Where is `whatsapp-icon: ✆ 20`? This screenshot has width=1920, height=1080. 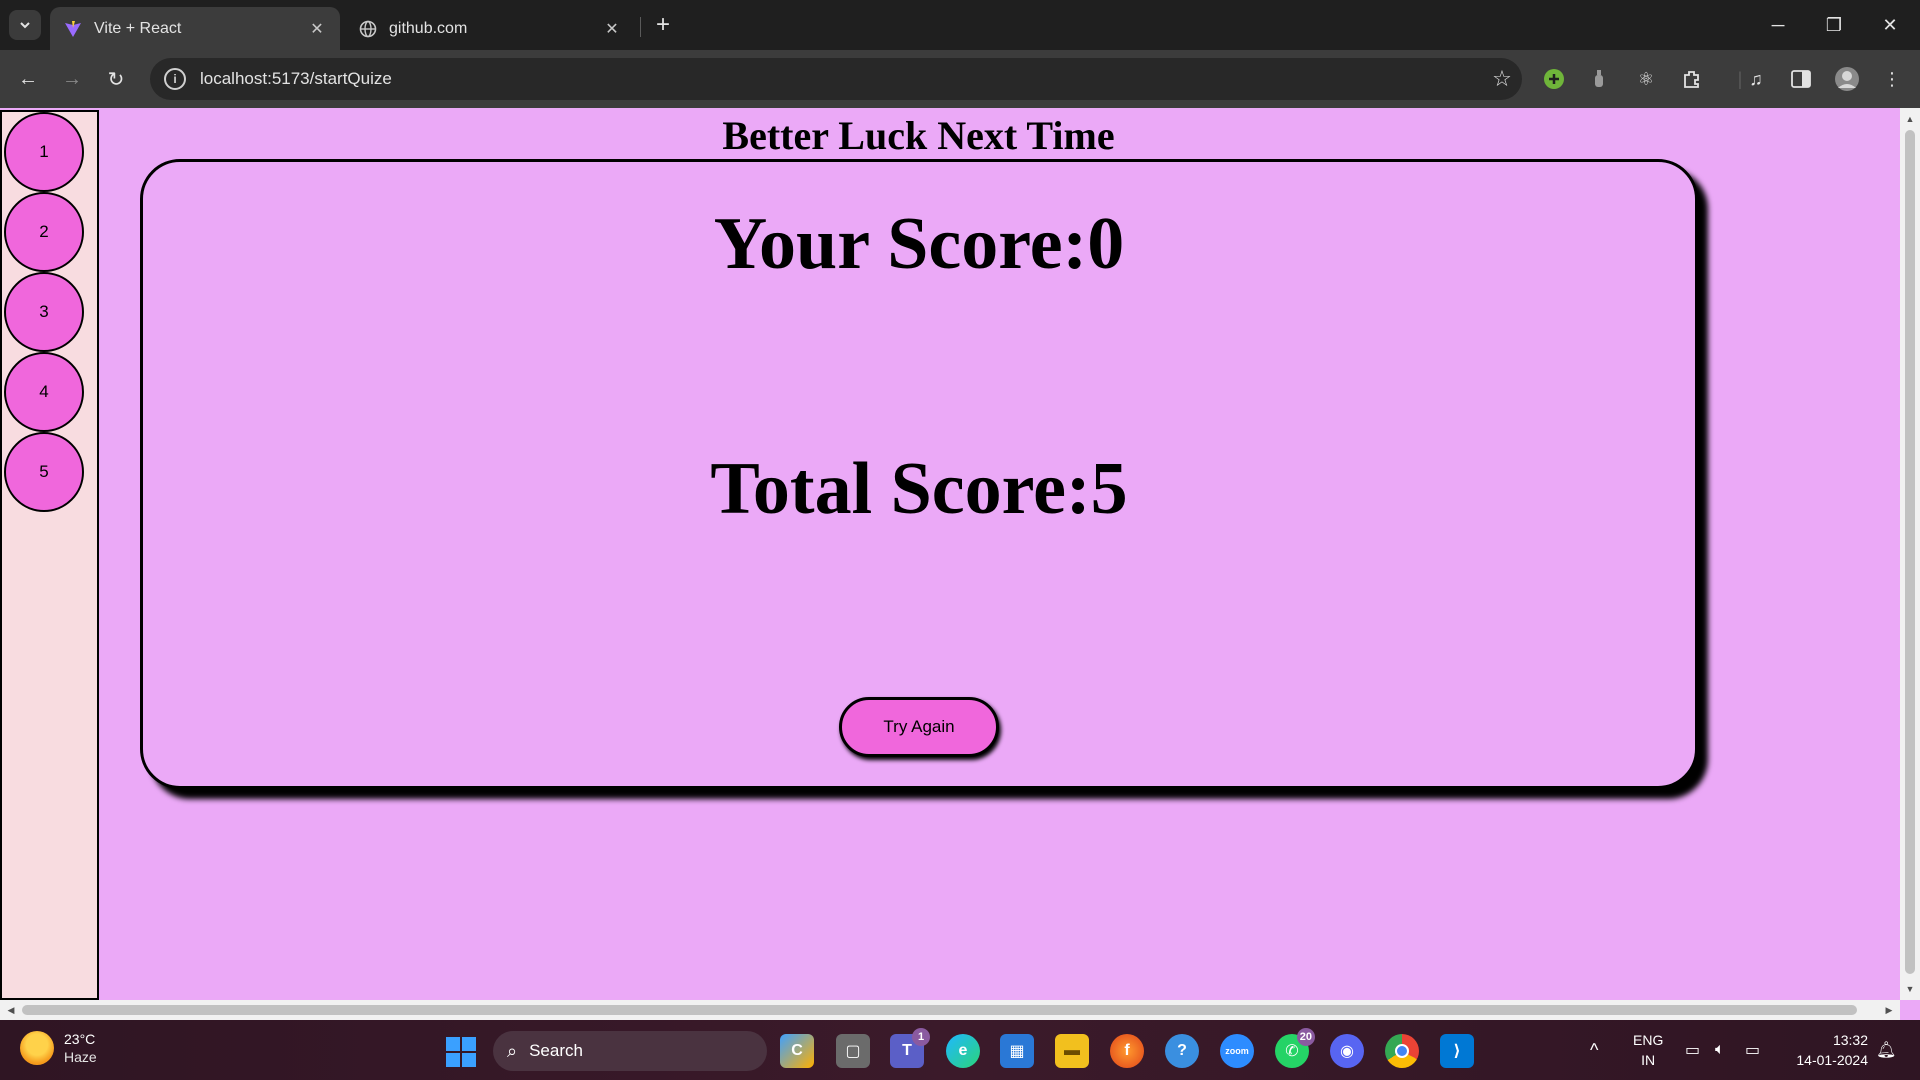
whatsapp-icon: ✆ 20 is located at coordinates (1295, 1048).